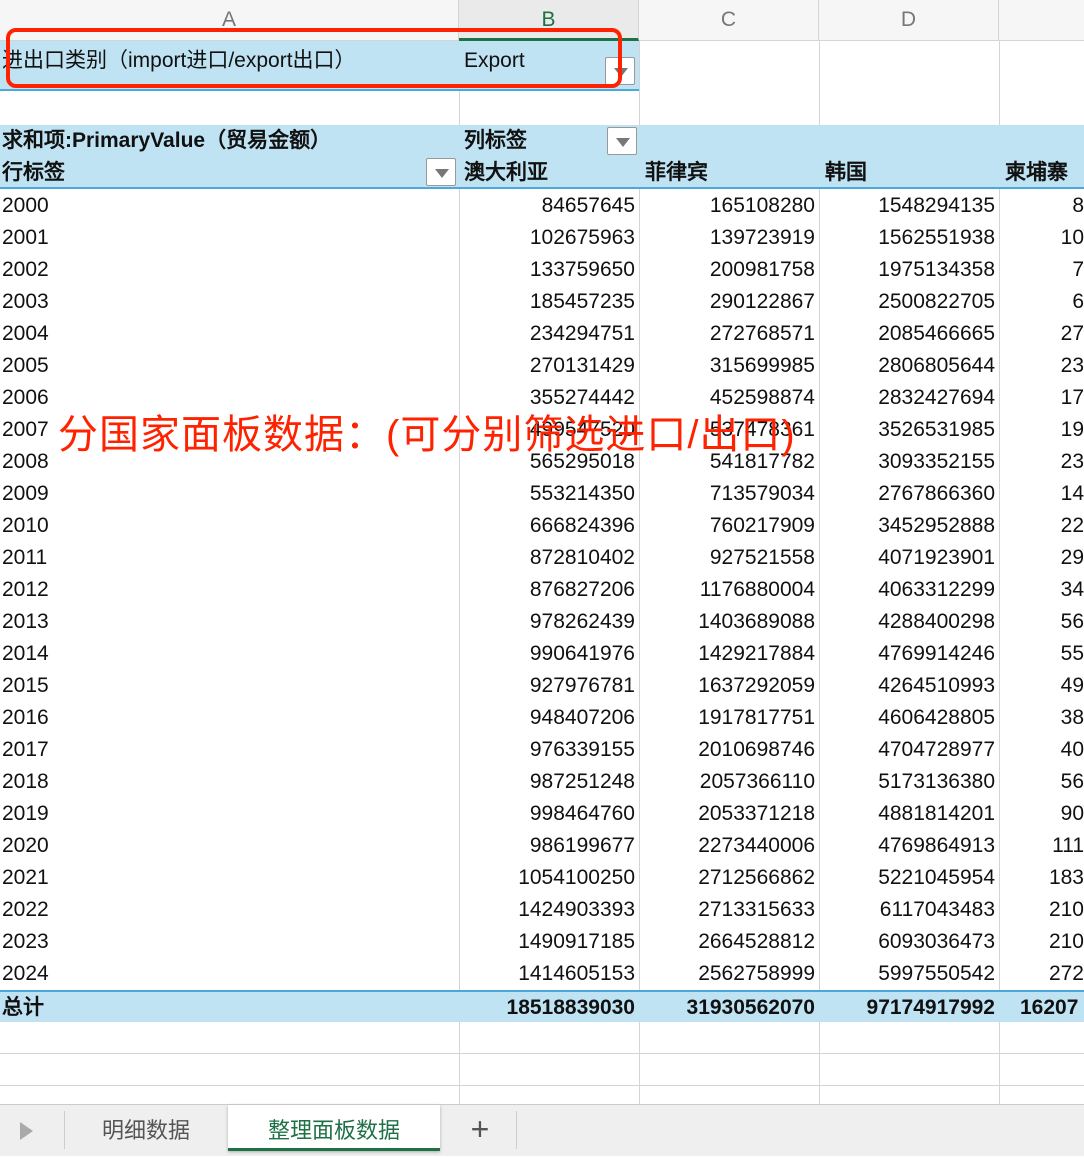 This screenshot has width=1084, height=1157. I want to click on row-year: 2024, so click(25, 973).